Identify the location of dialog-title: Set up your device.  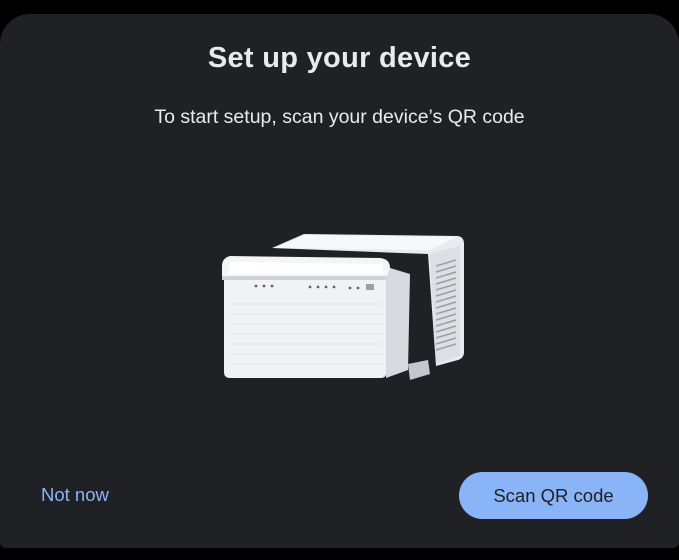
(339, 58).